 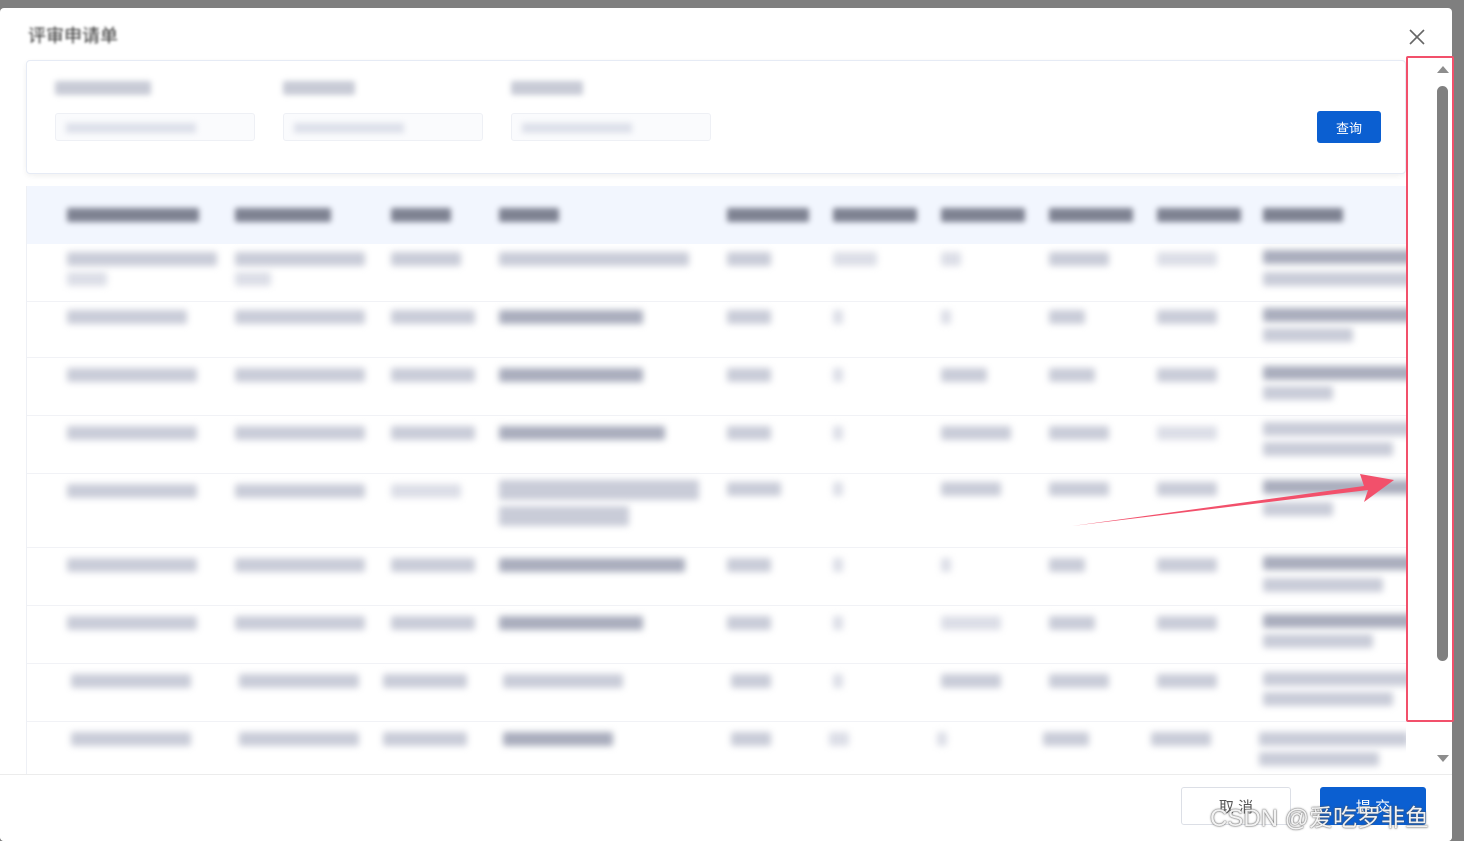 What do you see at coordinates (73, 36) in the screenshot?
I see `dialog-title: 评审申请单` at bounding box center [73, 36].